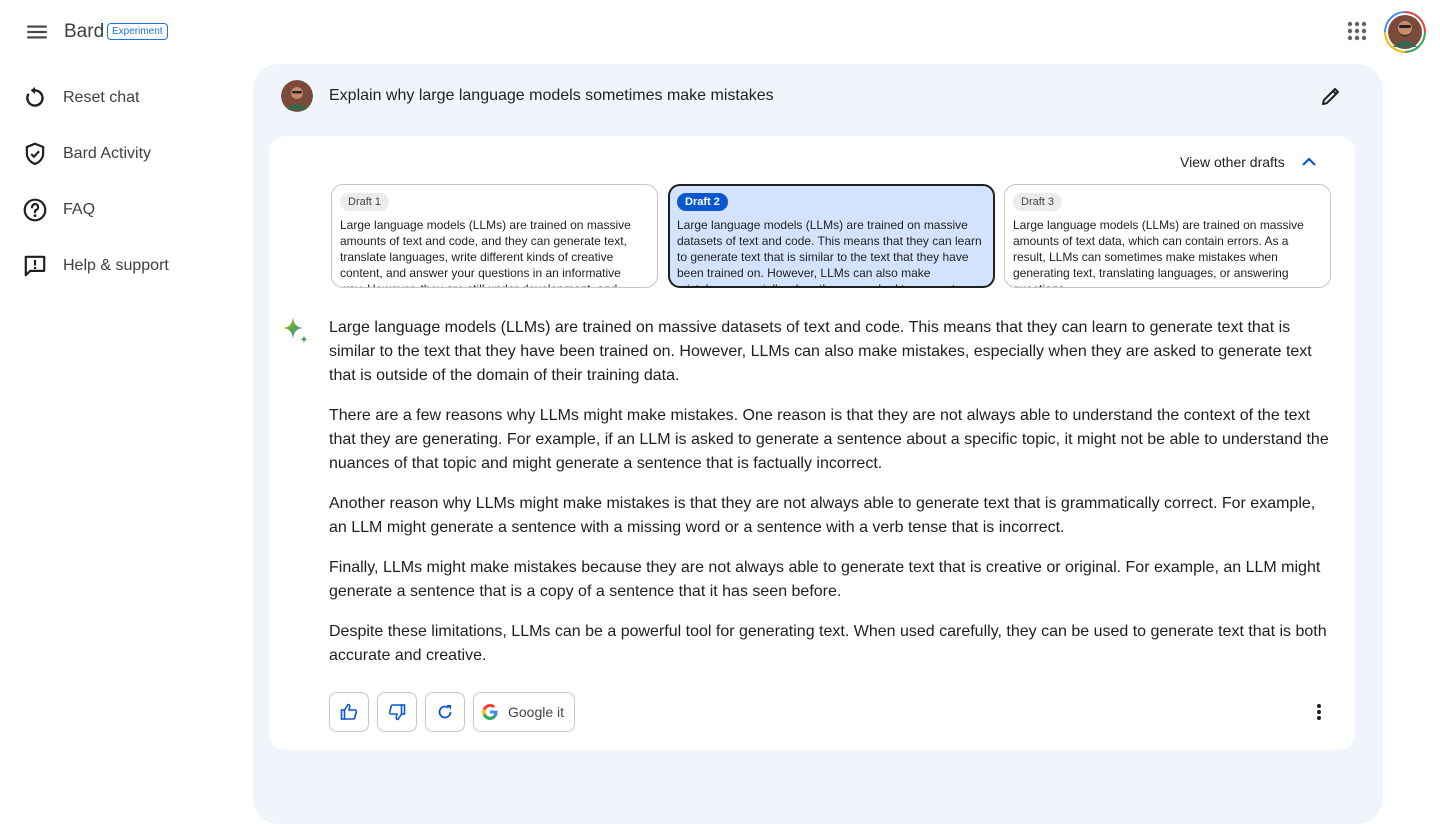 This screenshot has width=1440, height=824. I want to click on view-other-drafts-button: View other drafts, so click(1249, 162).